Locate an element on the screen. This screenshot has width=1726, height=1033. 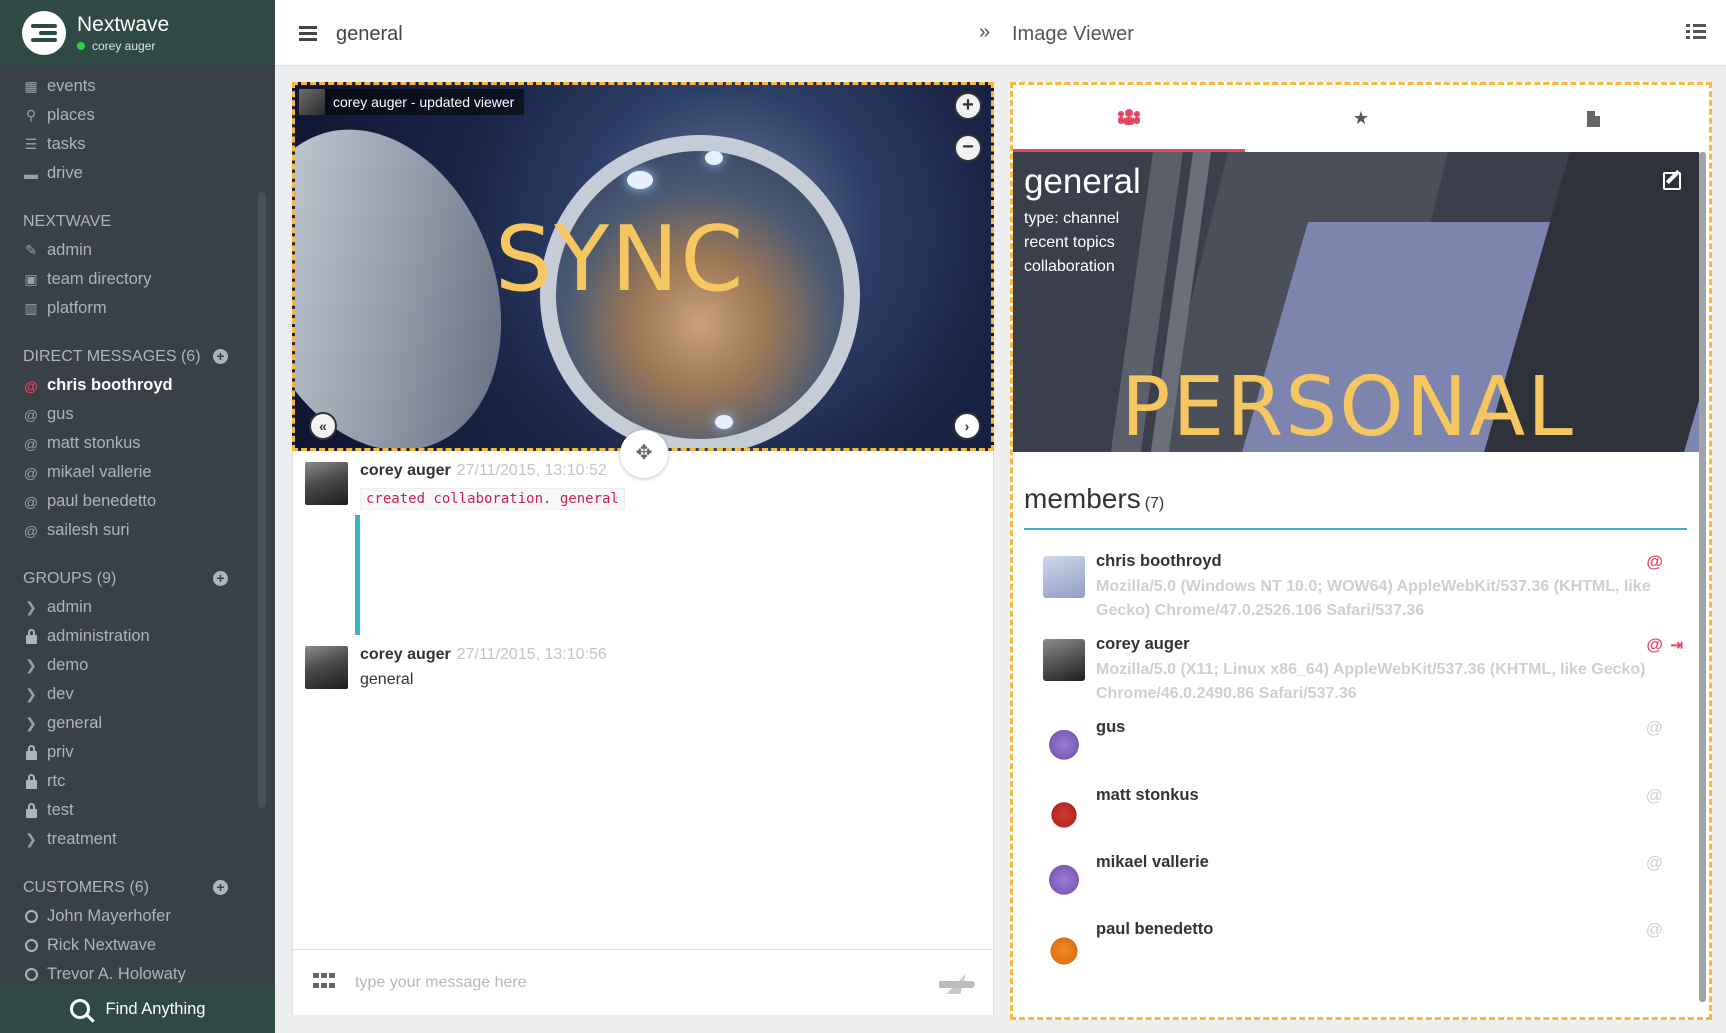
edit-icon is located at coordinates (1672, 181).